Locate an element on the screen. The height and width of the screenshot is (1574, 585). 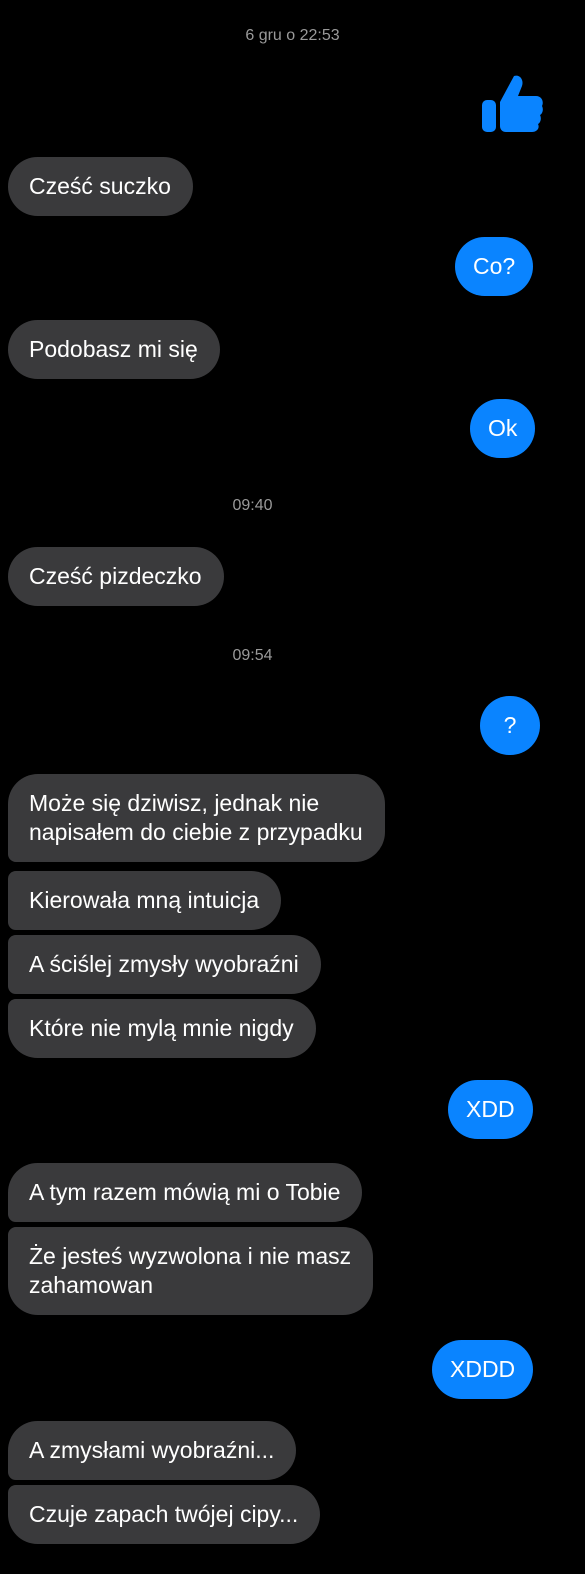
incoming-message: Że jesteś wyzwolona i nie masz zahamowan is located at coordinates (191, 1271).